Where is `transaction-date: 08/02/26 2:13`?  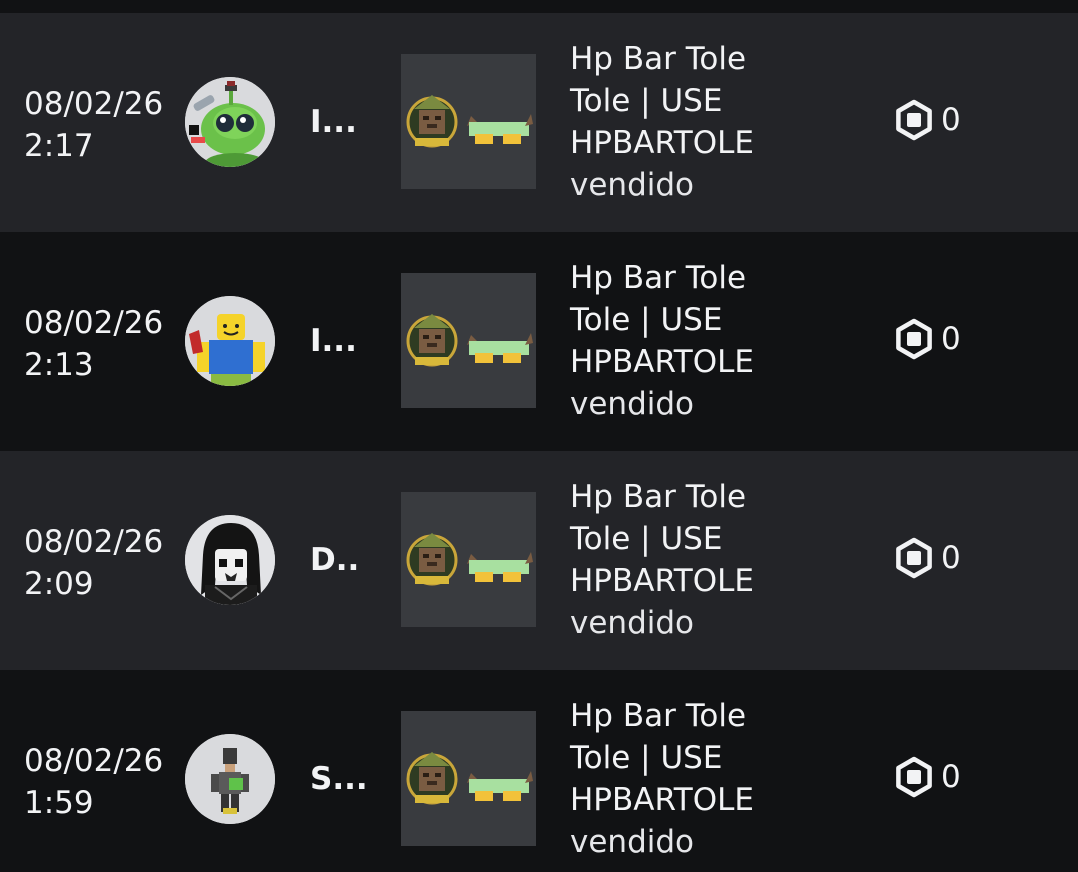
transaction-date: 08/02/26 2:13 is located at coordinates (93, 344).